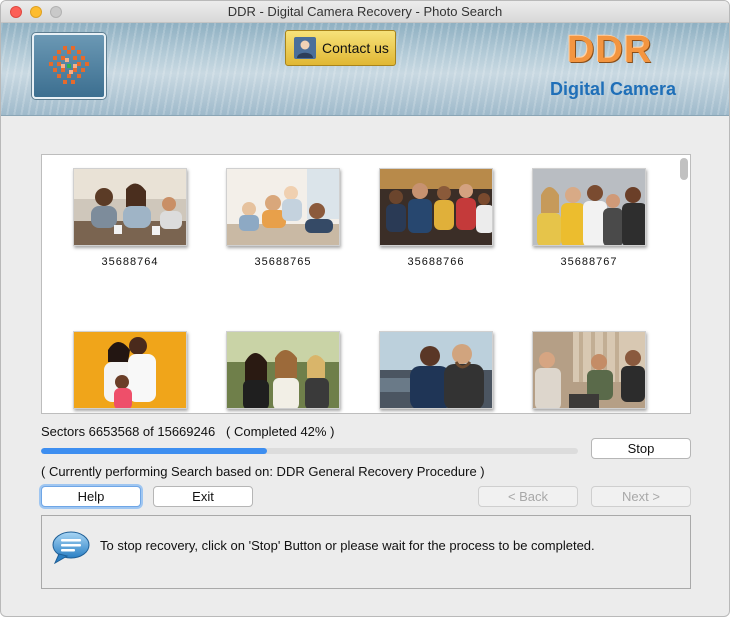 The height and width of the screenshot is (617, 730). Describe the element at coordinates (154, 451) in the screenshot. I see `progress-bar-fill` at that location.